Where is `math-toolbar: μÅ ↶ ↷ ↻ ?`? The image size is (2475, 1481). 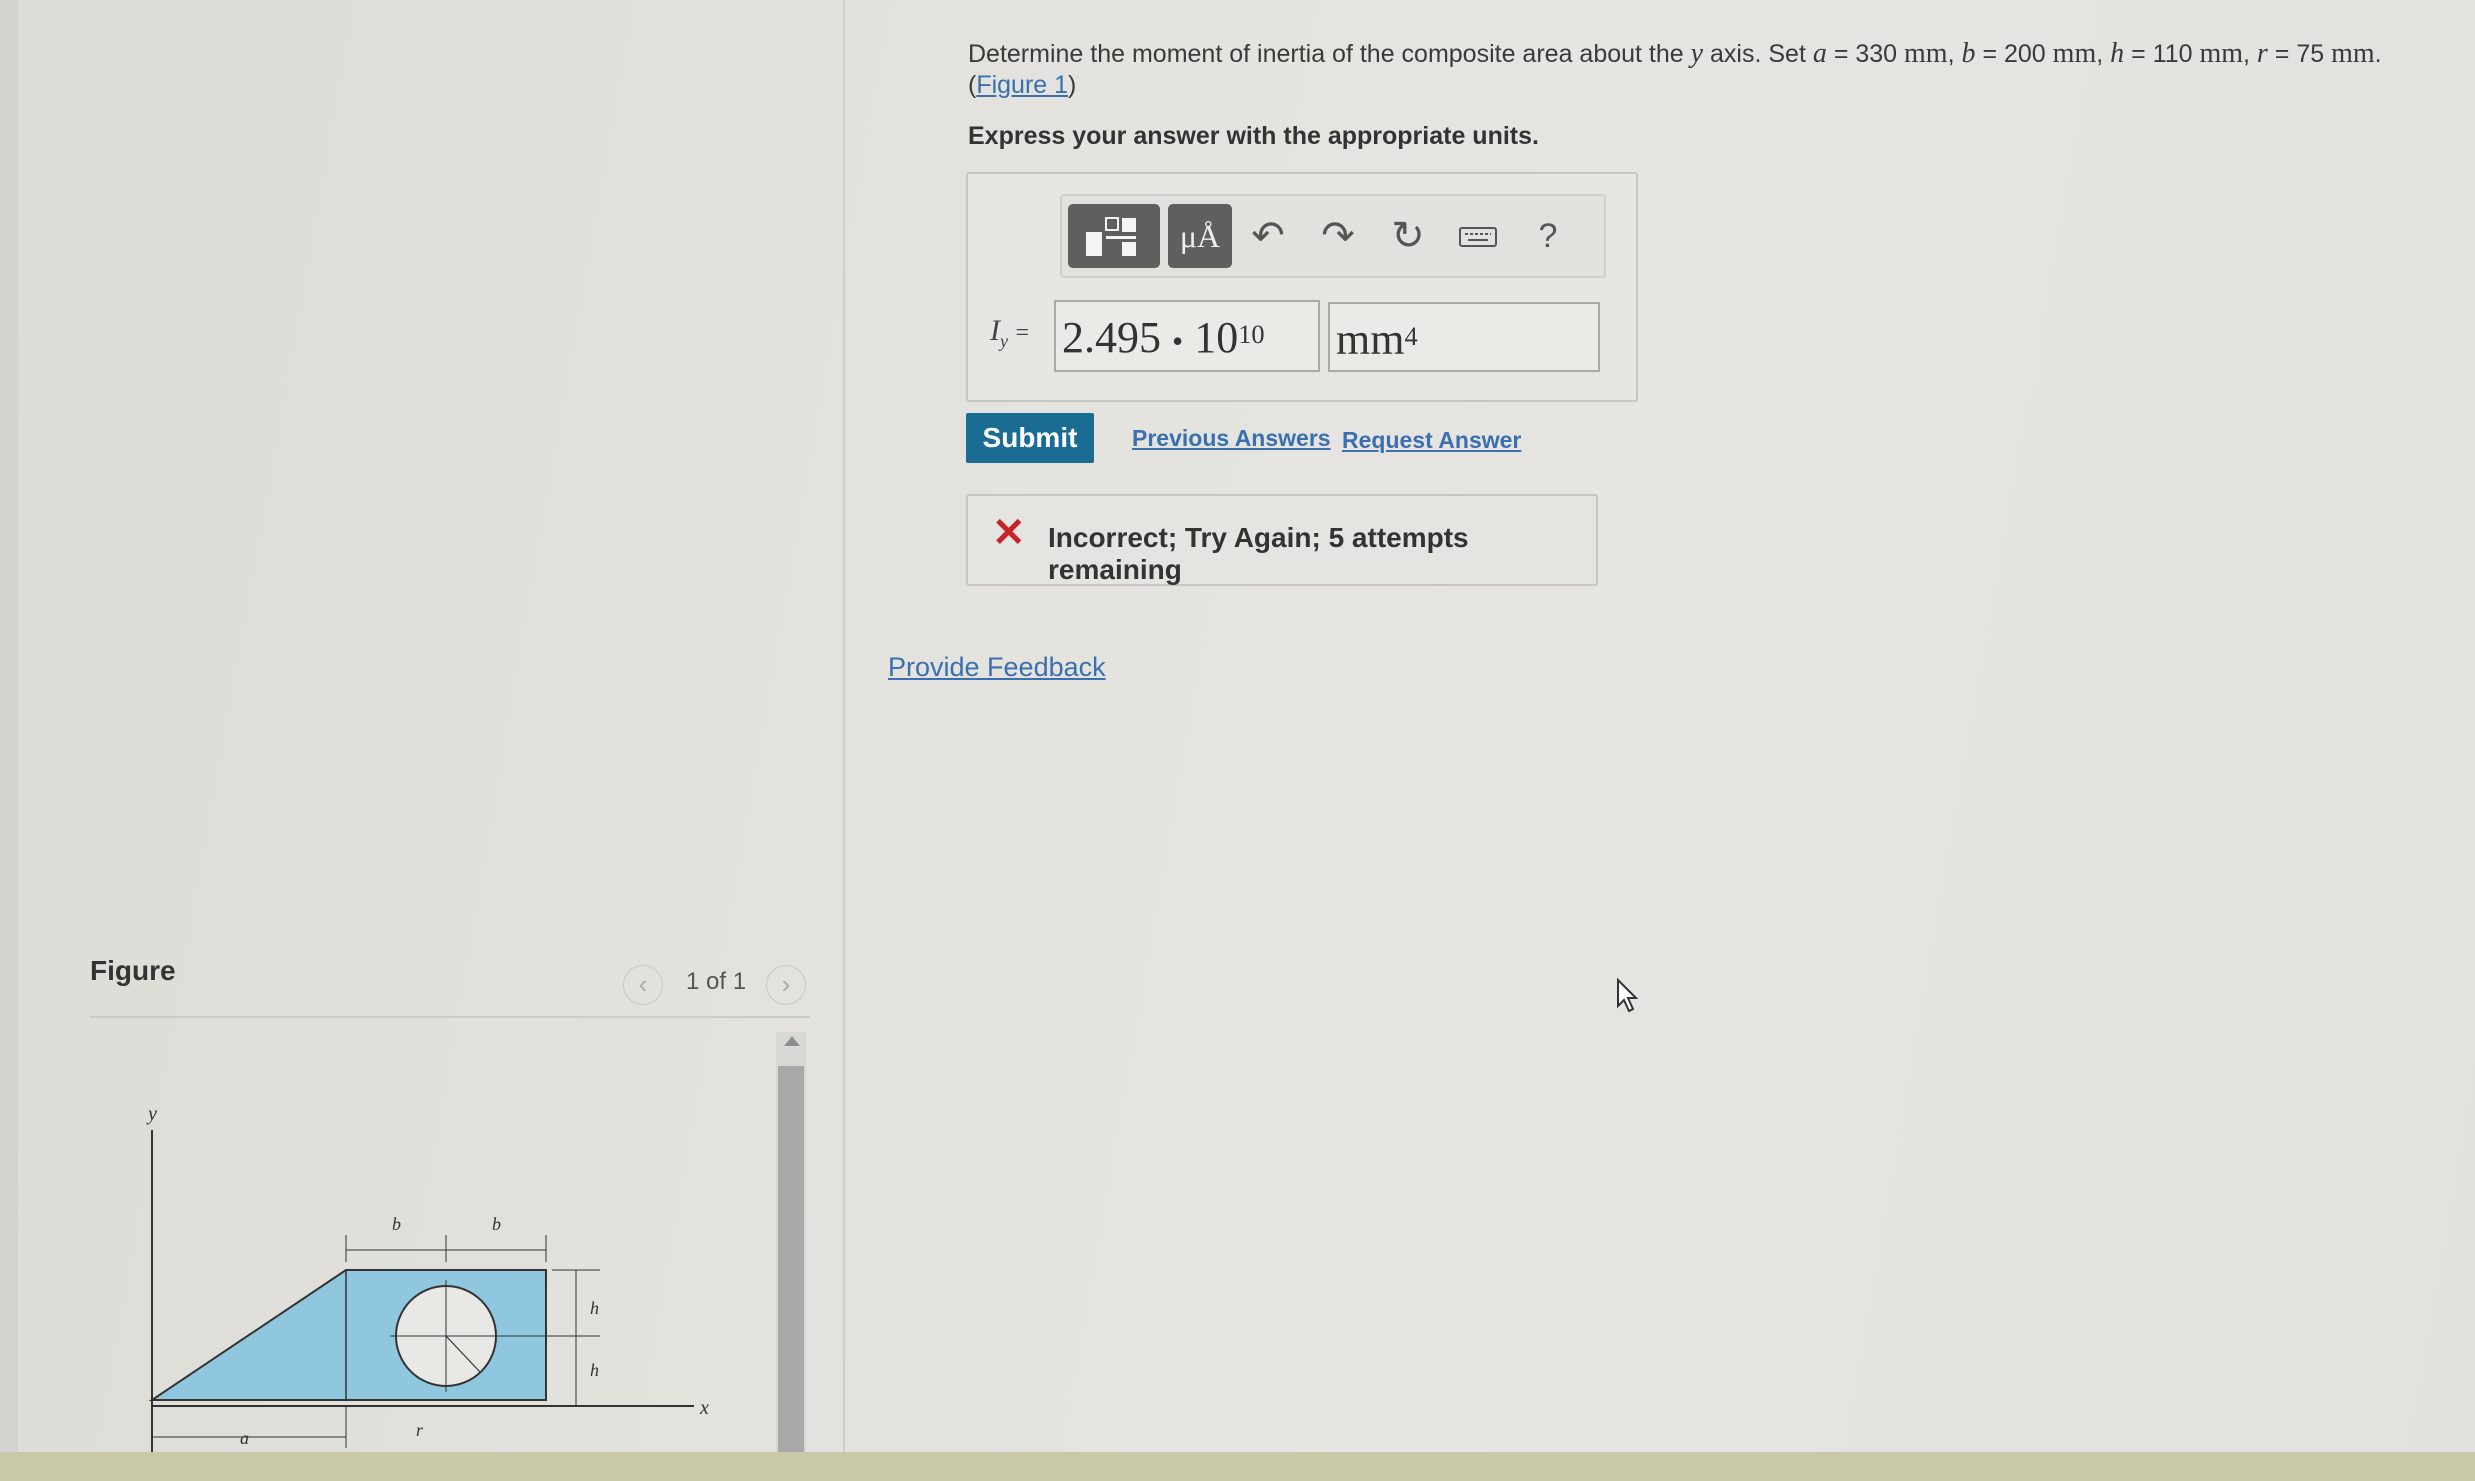
math-toolbar: μÅ ↶ ↷ ↻ ? is located at coordinates (1333, 236).